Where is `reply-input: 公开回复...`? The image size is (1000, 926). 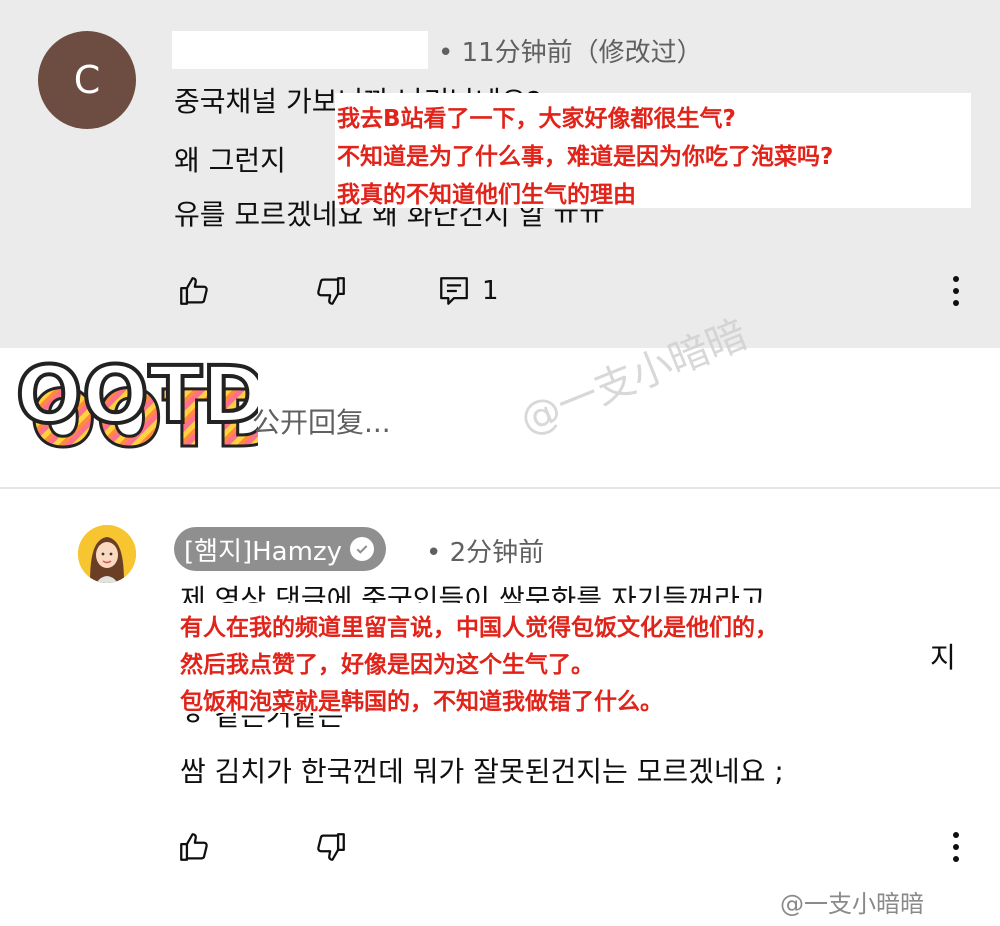 reply-input: 公开回复... is located at coordinates (321, 421).